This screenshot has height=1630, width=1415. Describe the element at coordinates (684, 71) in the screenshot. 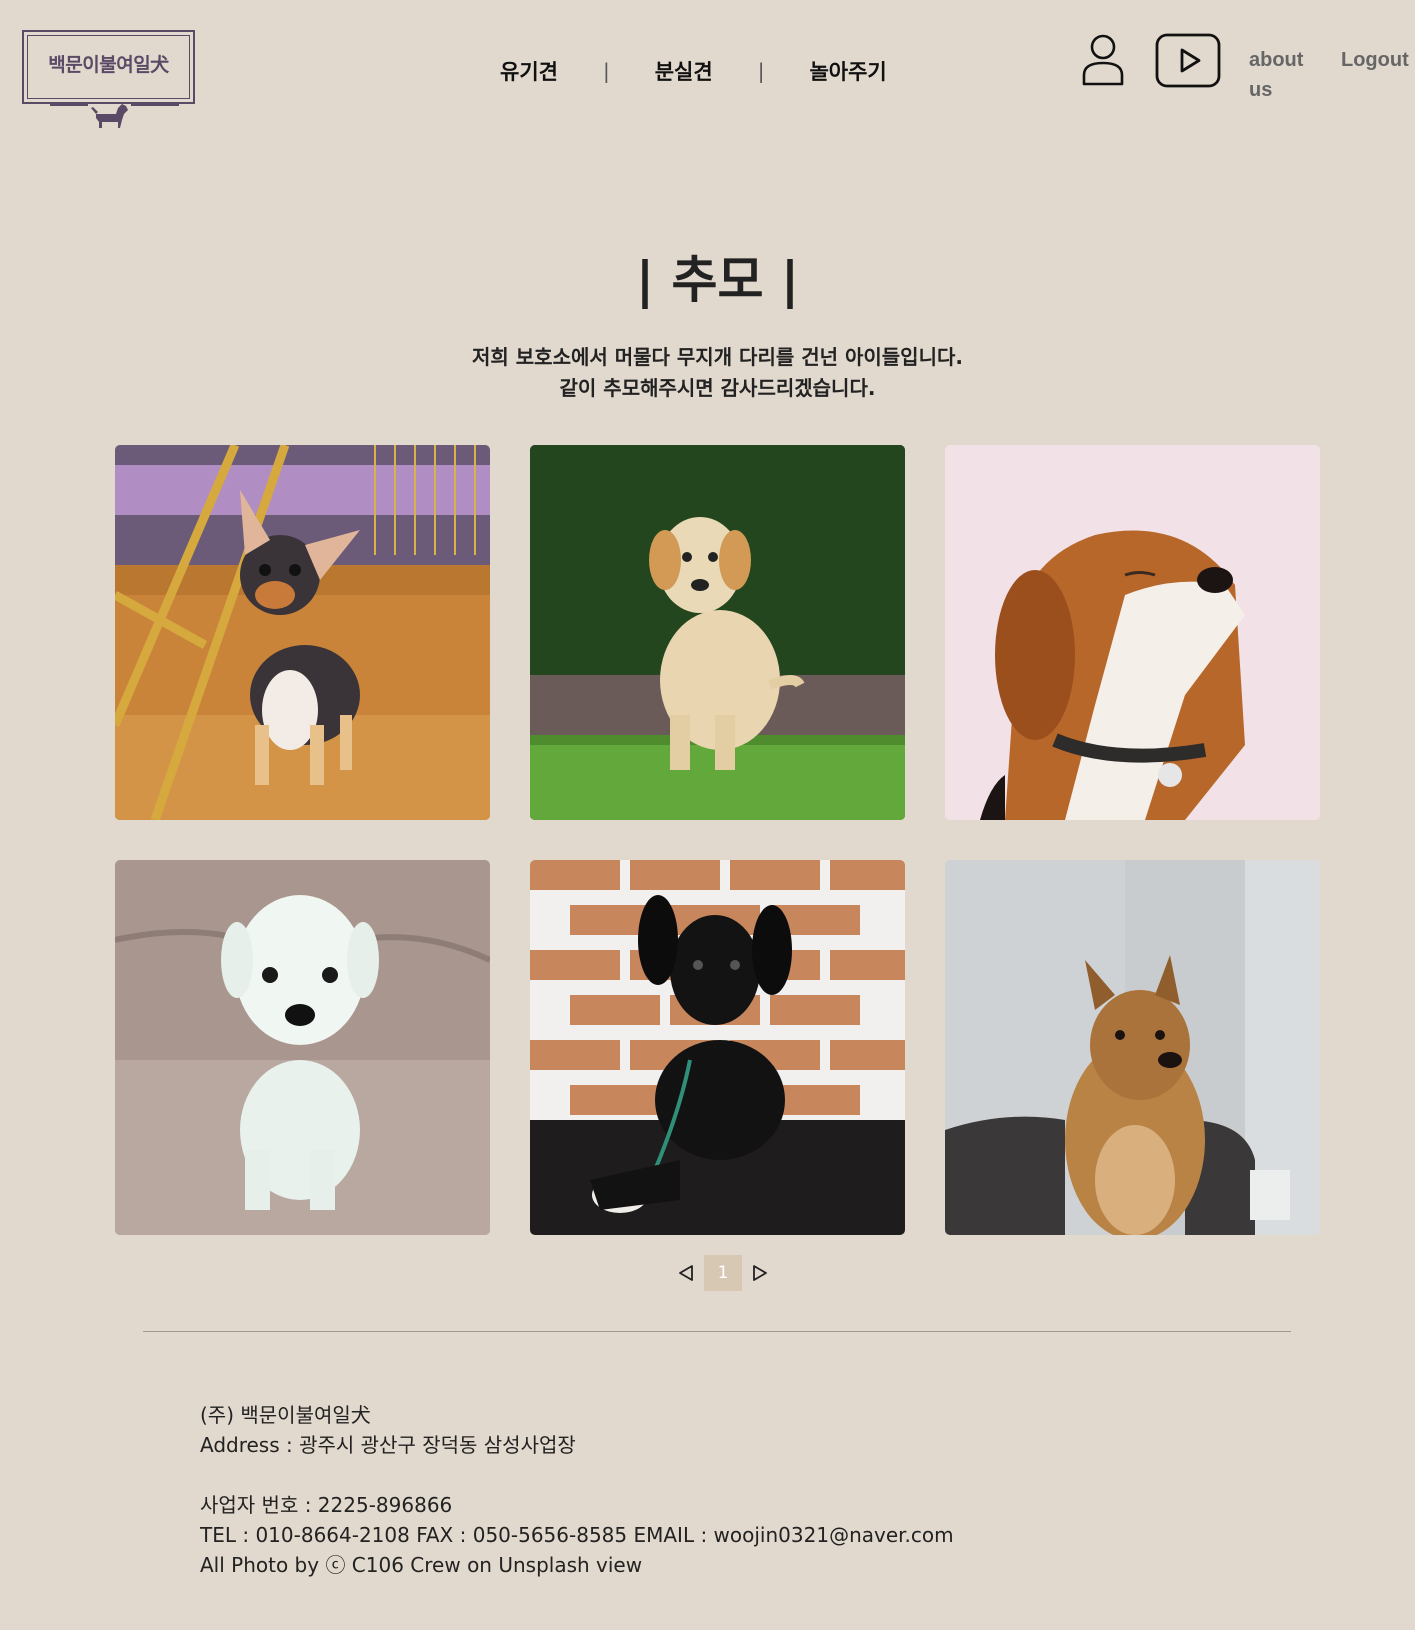

I see `nav-item-lost: 분실견` at that location.